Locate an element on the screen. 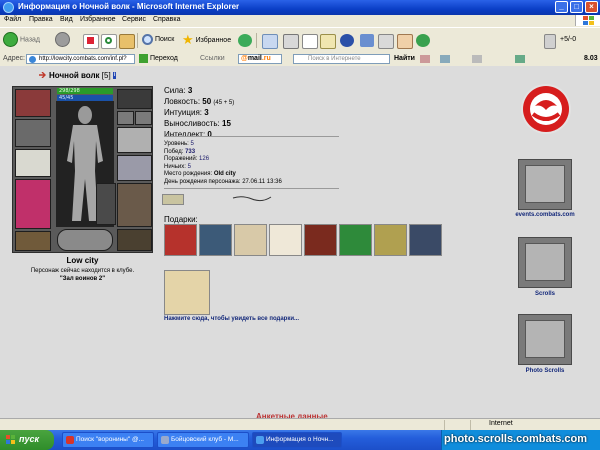 This screenshot has height=450, width=600. go-button: Переход is located at coordinates (164, 59).